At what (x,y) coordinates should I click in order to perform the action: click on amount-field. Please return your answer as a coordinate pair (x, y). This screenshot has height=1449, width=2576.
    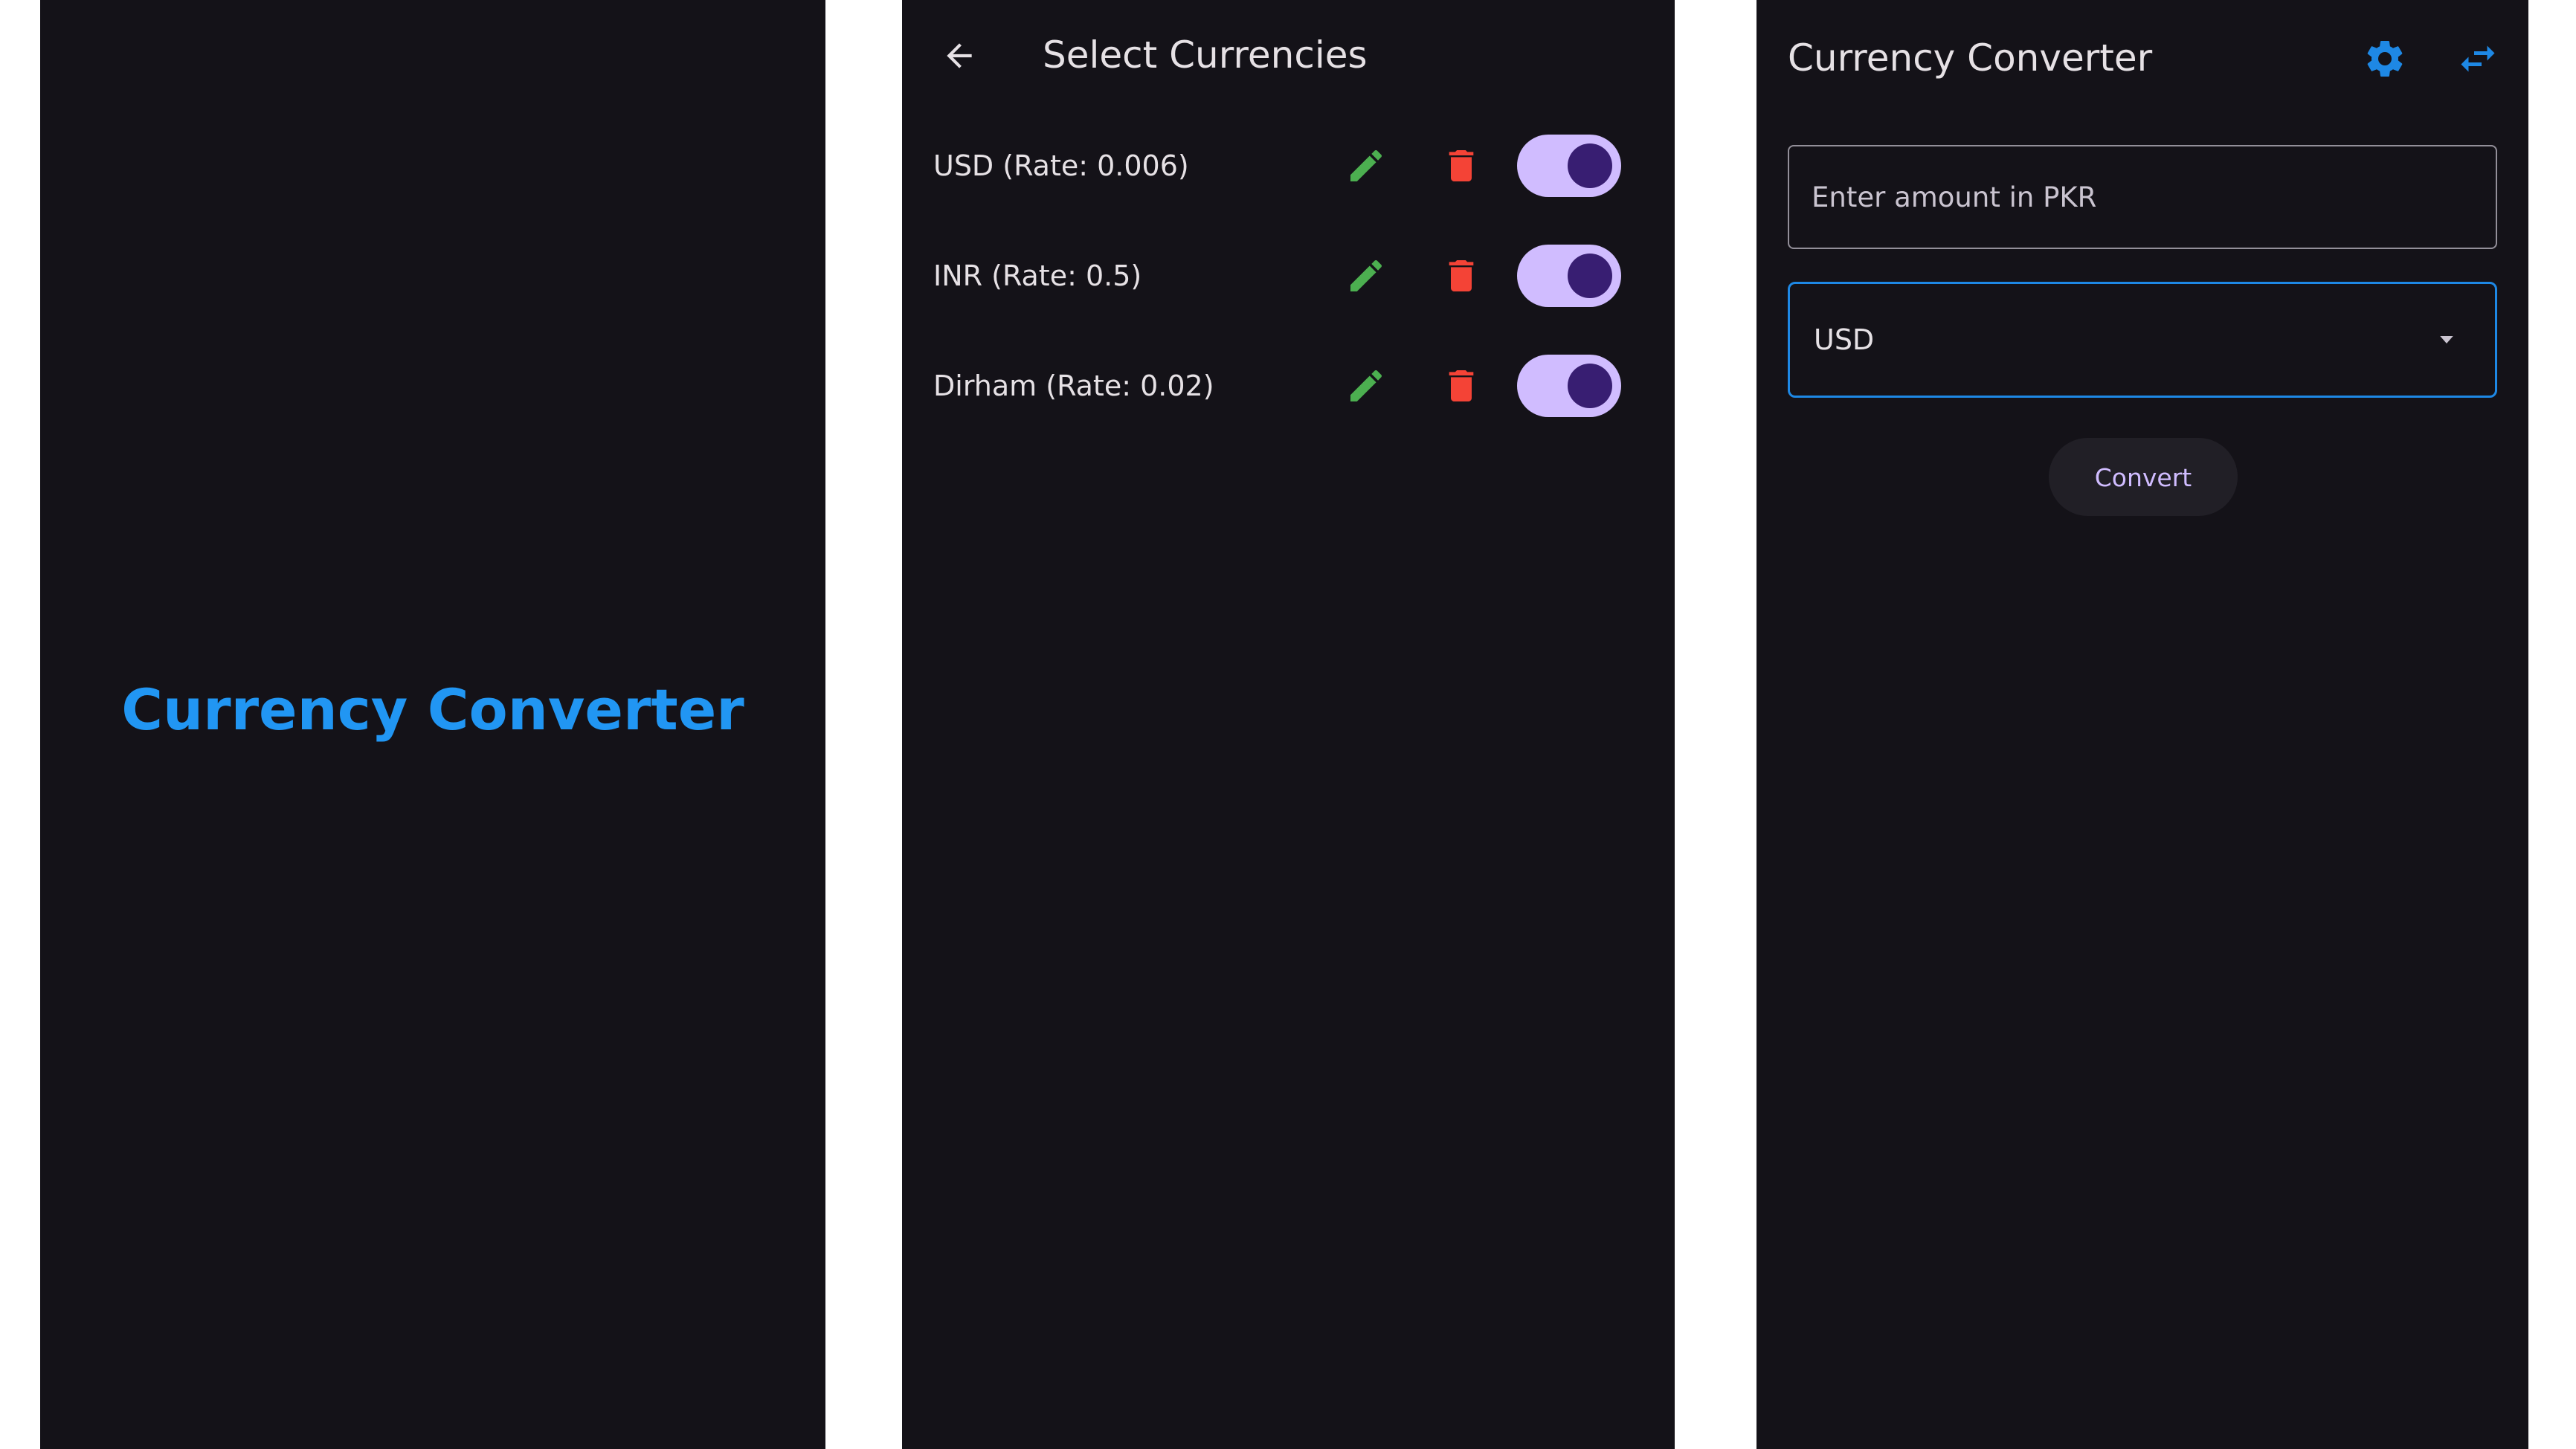
    Looking at the image, I should click on (2142, 197).